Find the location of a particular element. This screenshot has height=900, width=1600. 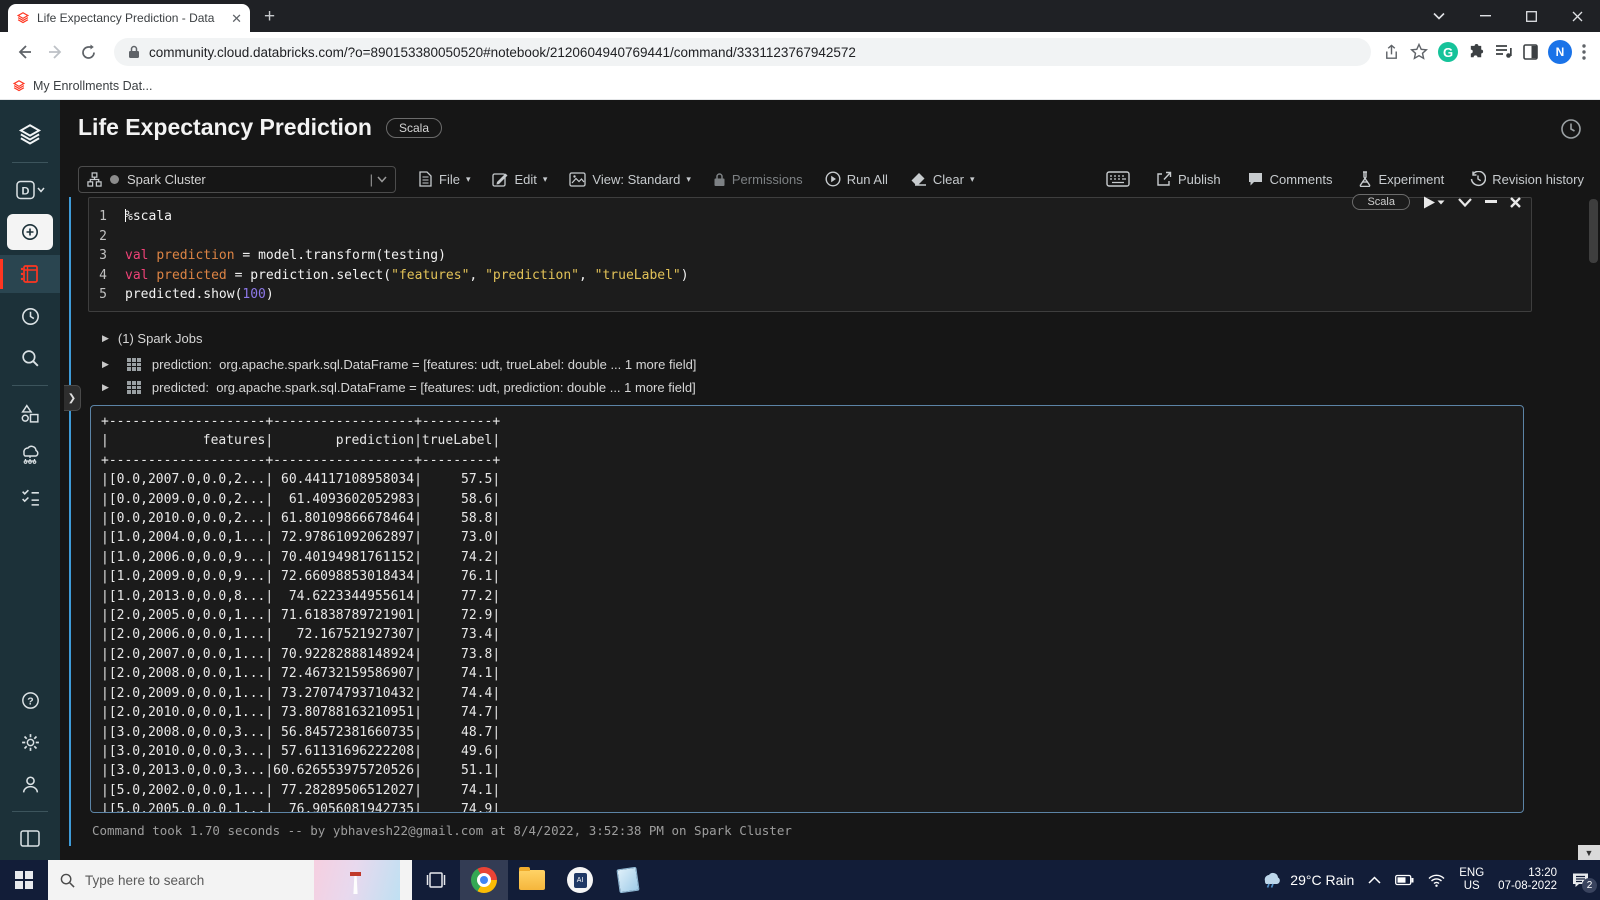

cluster-selector: Spark Cluster | is located at coordinates (237, 179).